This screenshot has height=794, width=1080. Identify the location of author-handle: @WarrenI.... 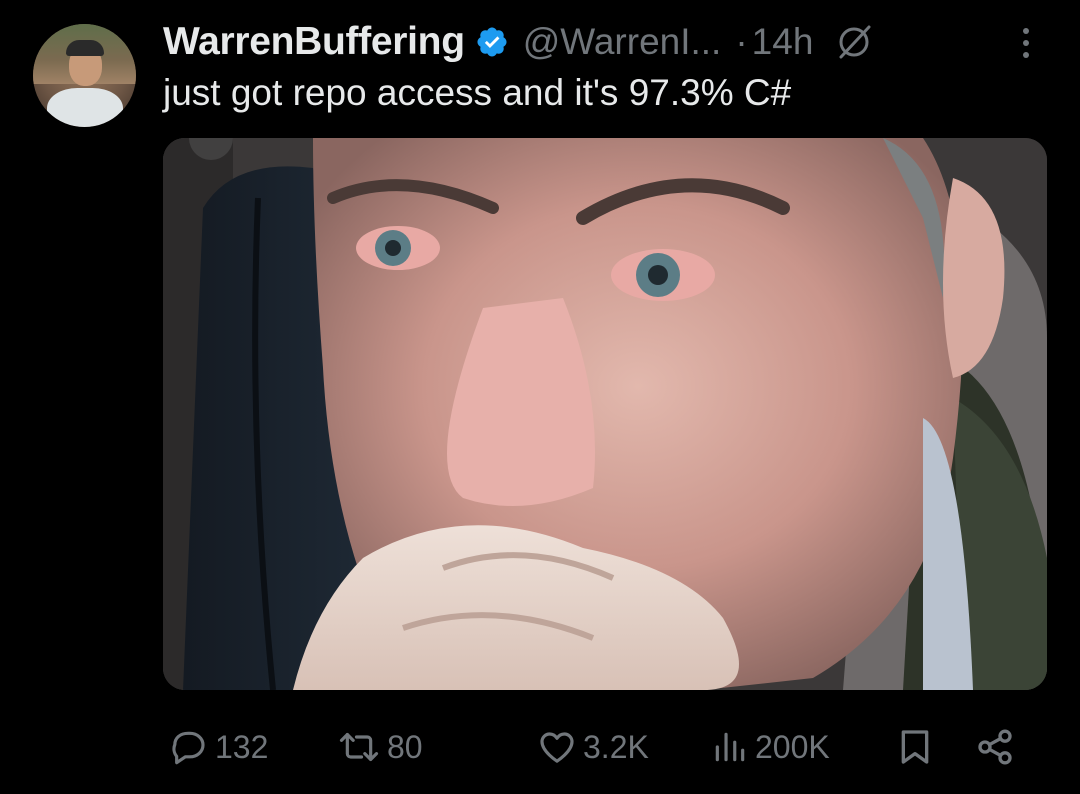
(622, 42).